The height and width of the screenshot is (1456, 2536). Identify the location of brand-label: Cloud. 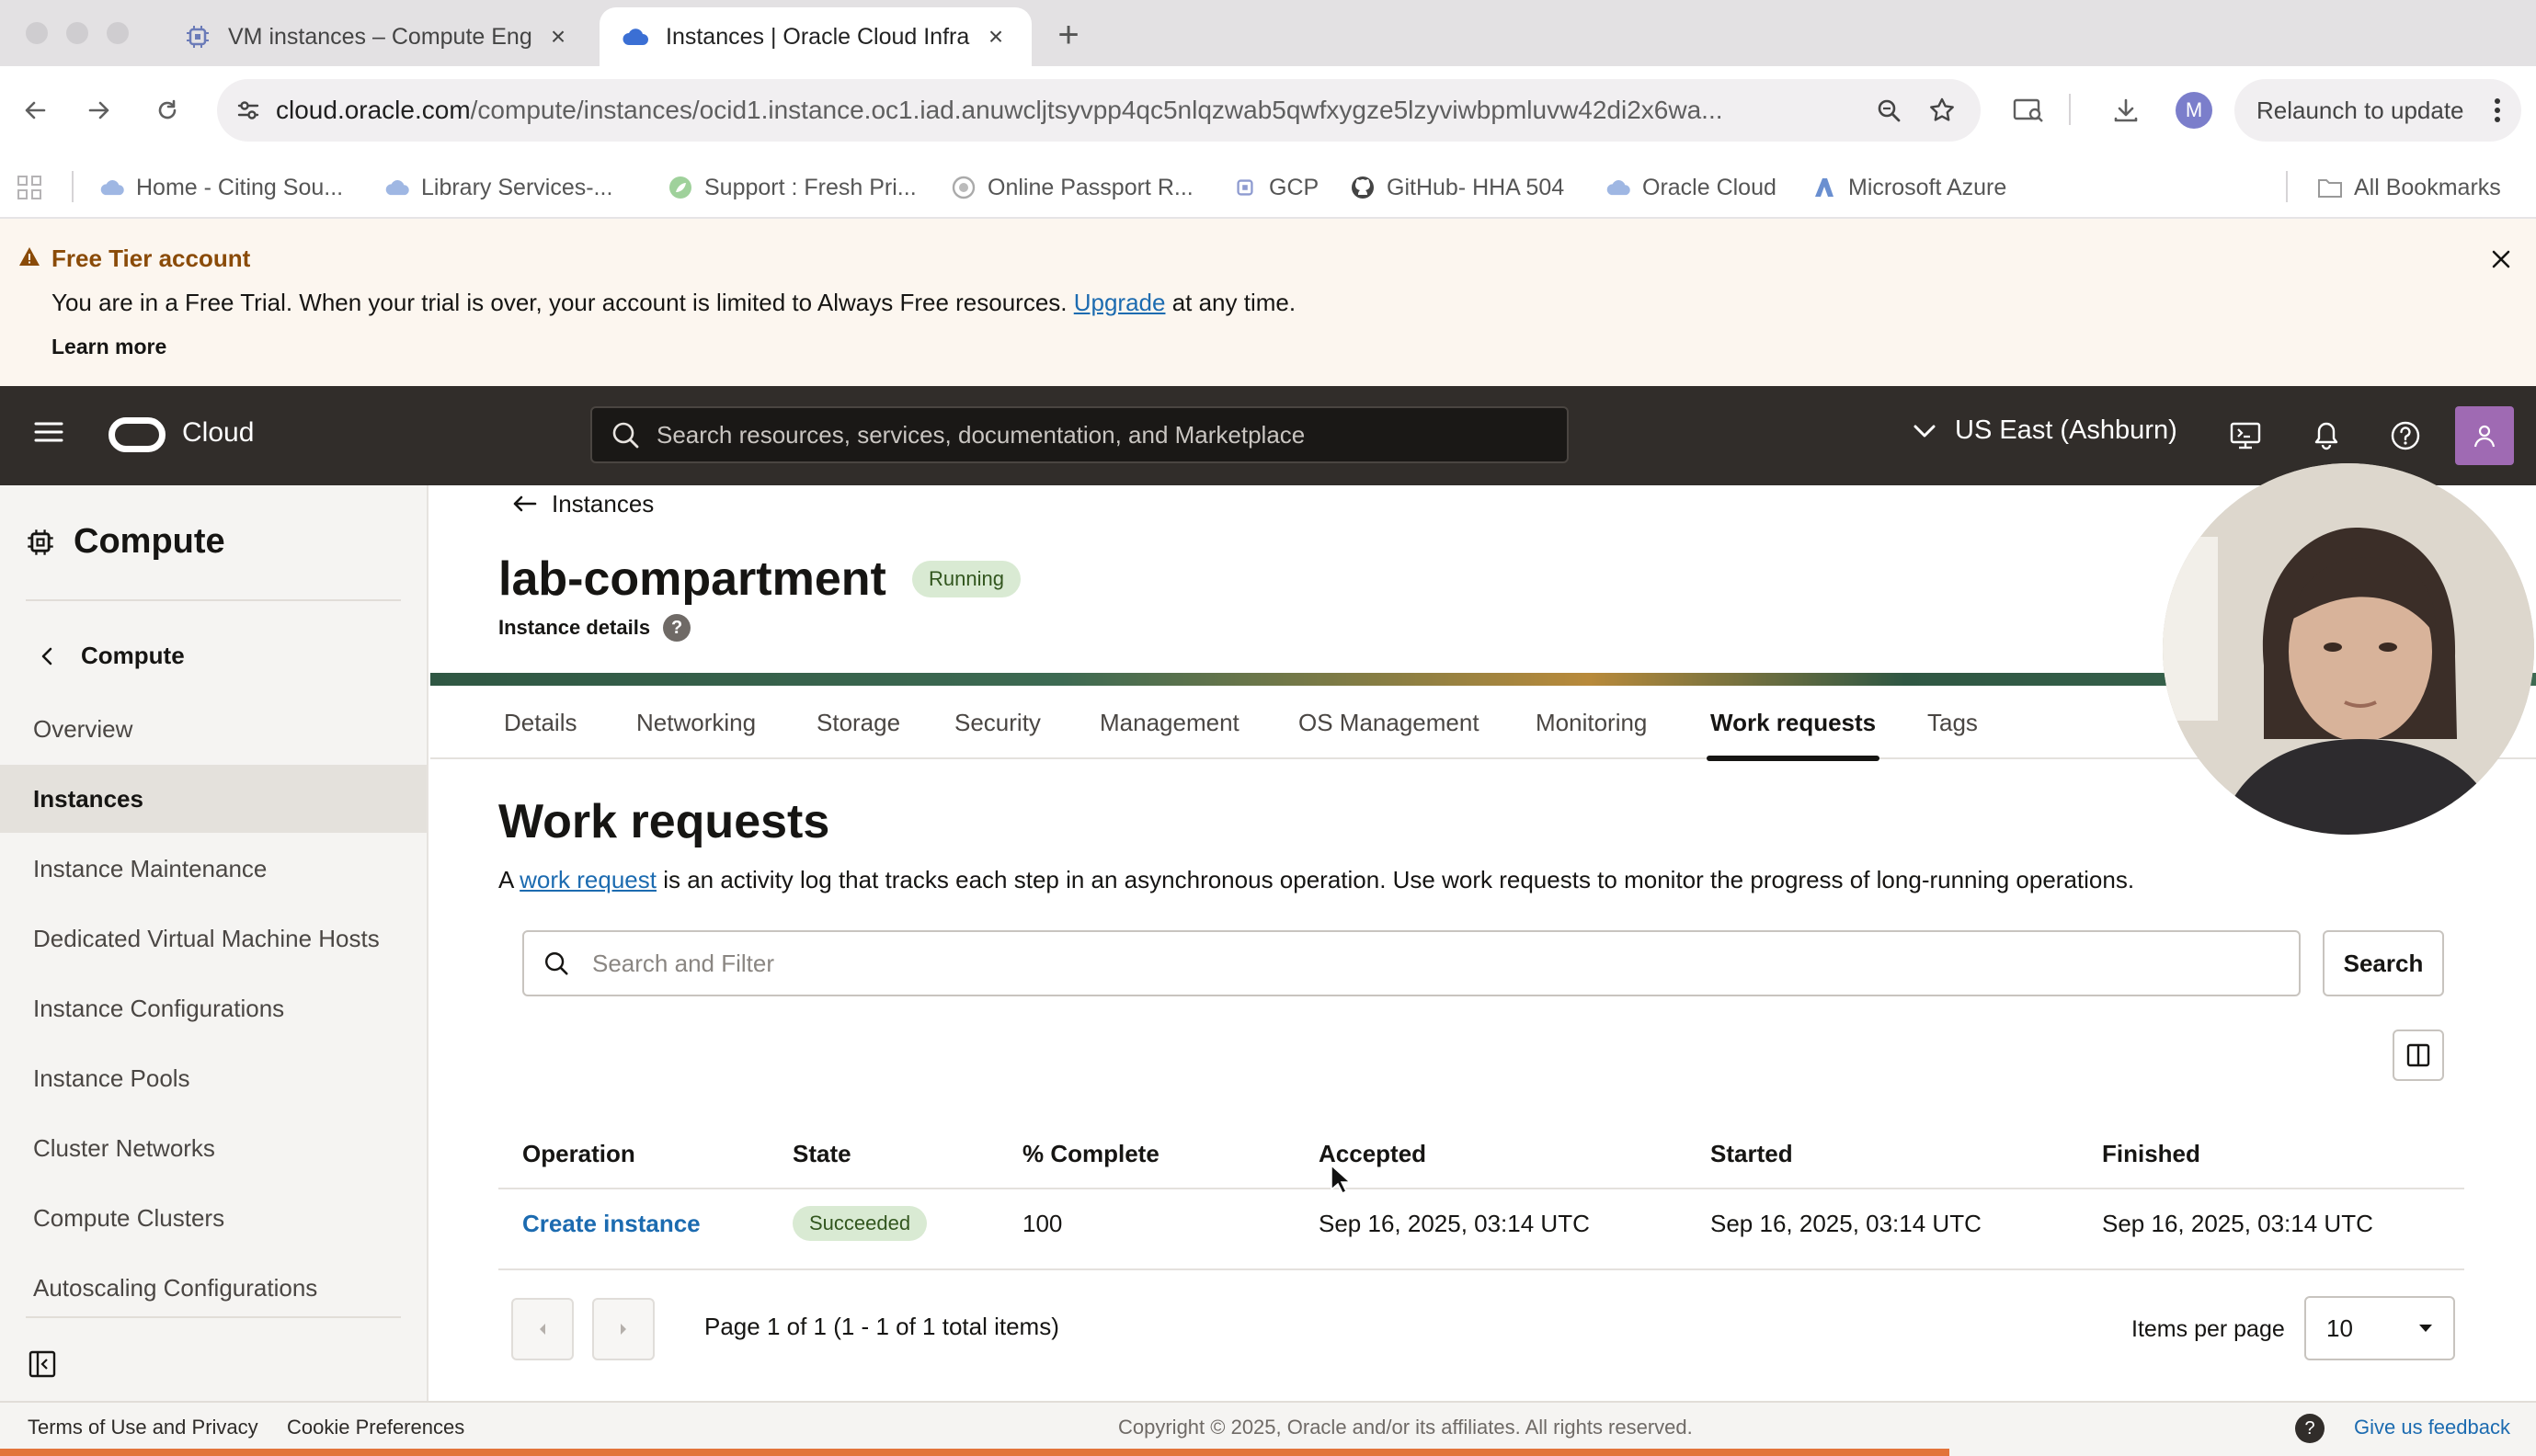
(218, 433).